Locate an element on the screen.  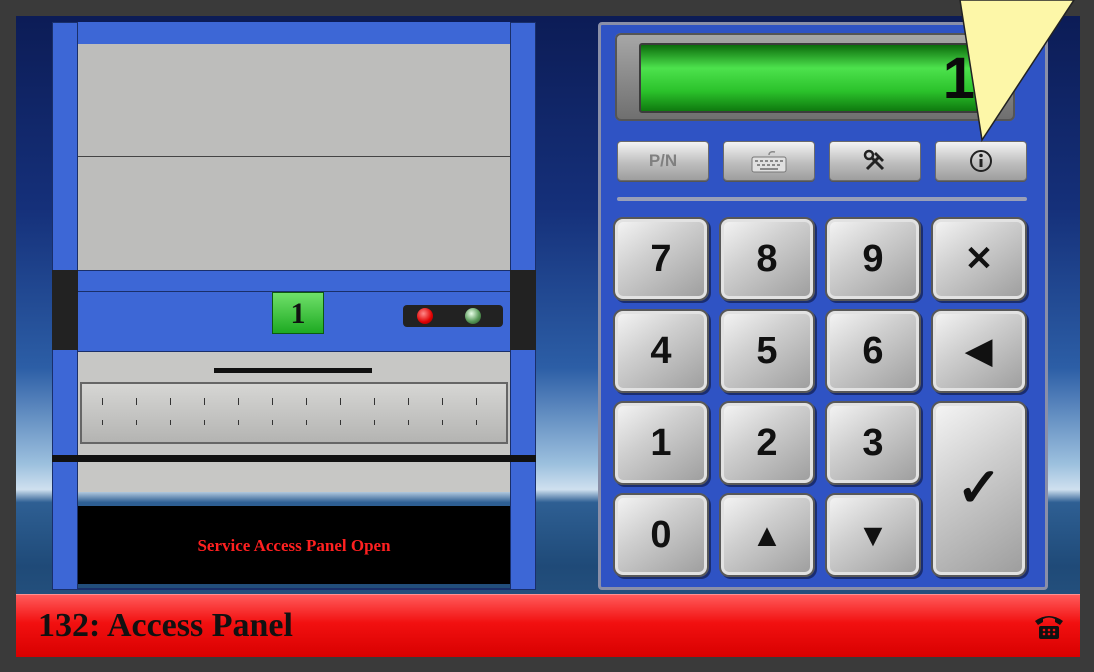
tools-button is located at coordinates (875, 161).